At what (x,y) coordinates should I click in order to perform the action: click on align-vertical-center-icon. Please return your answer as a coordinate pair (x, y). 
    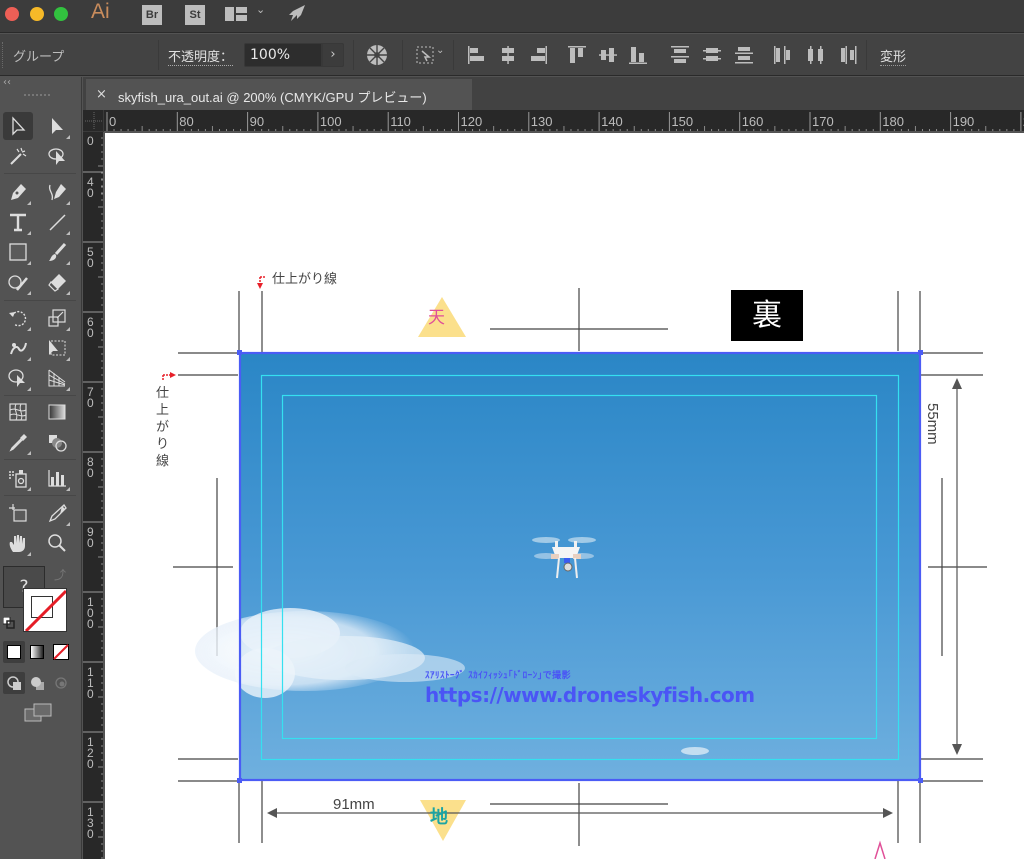
    Looking at the image, I should click on (608, 55).